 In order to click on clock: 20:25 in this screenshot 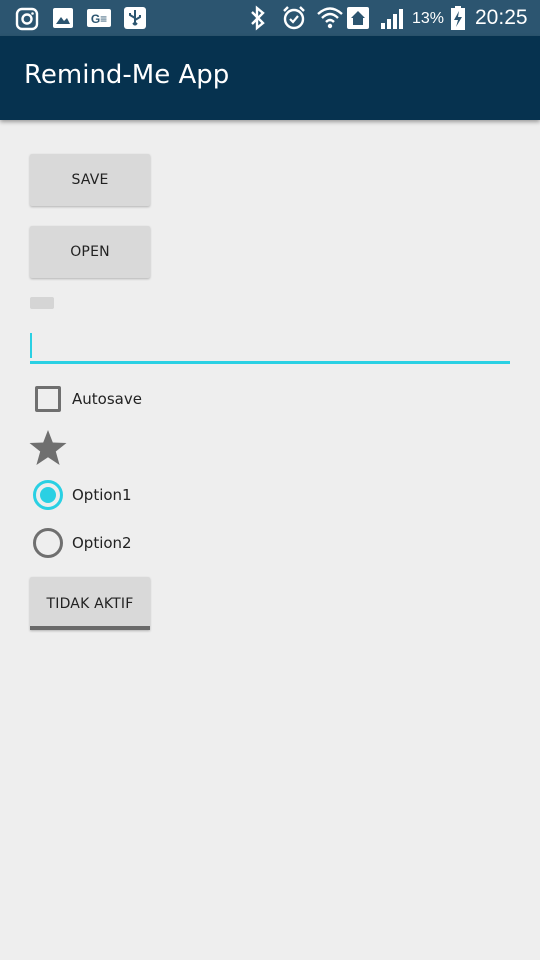, I will do `click(501, 17)`.